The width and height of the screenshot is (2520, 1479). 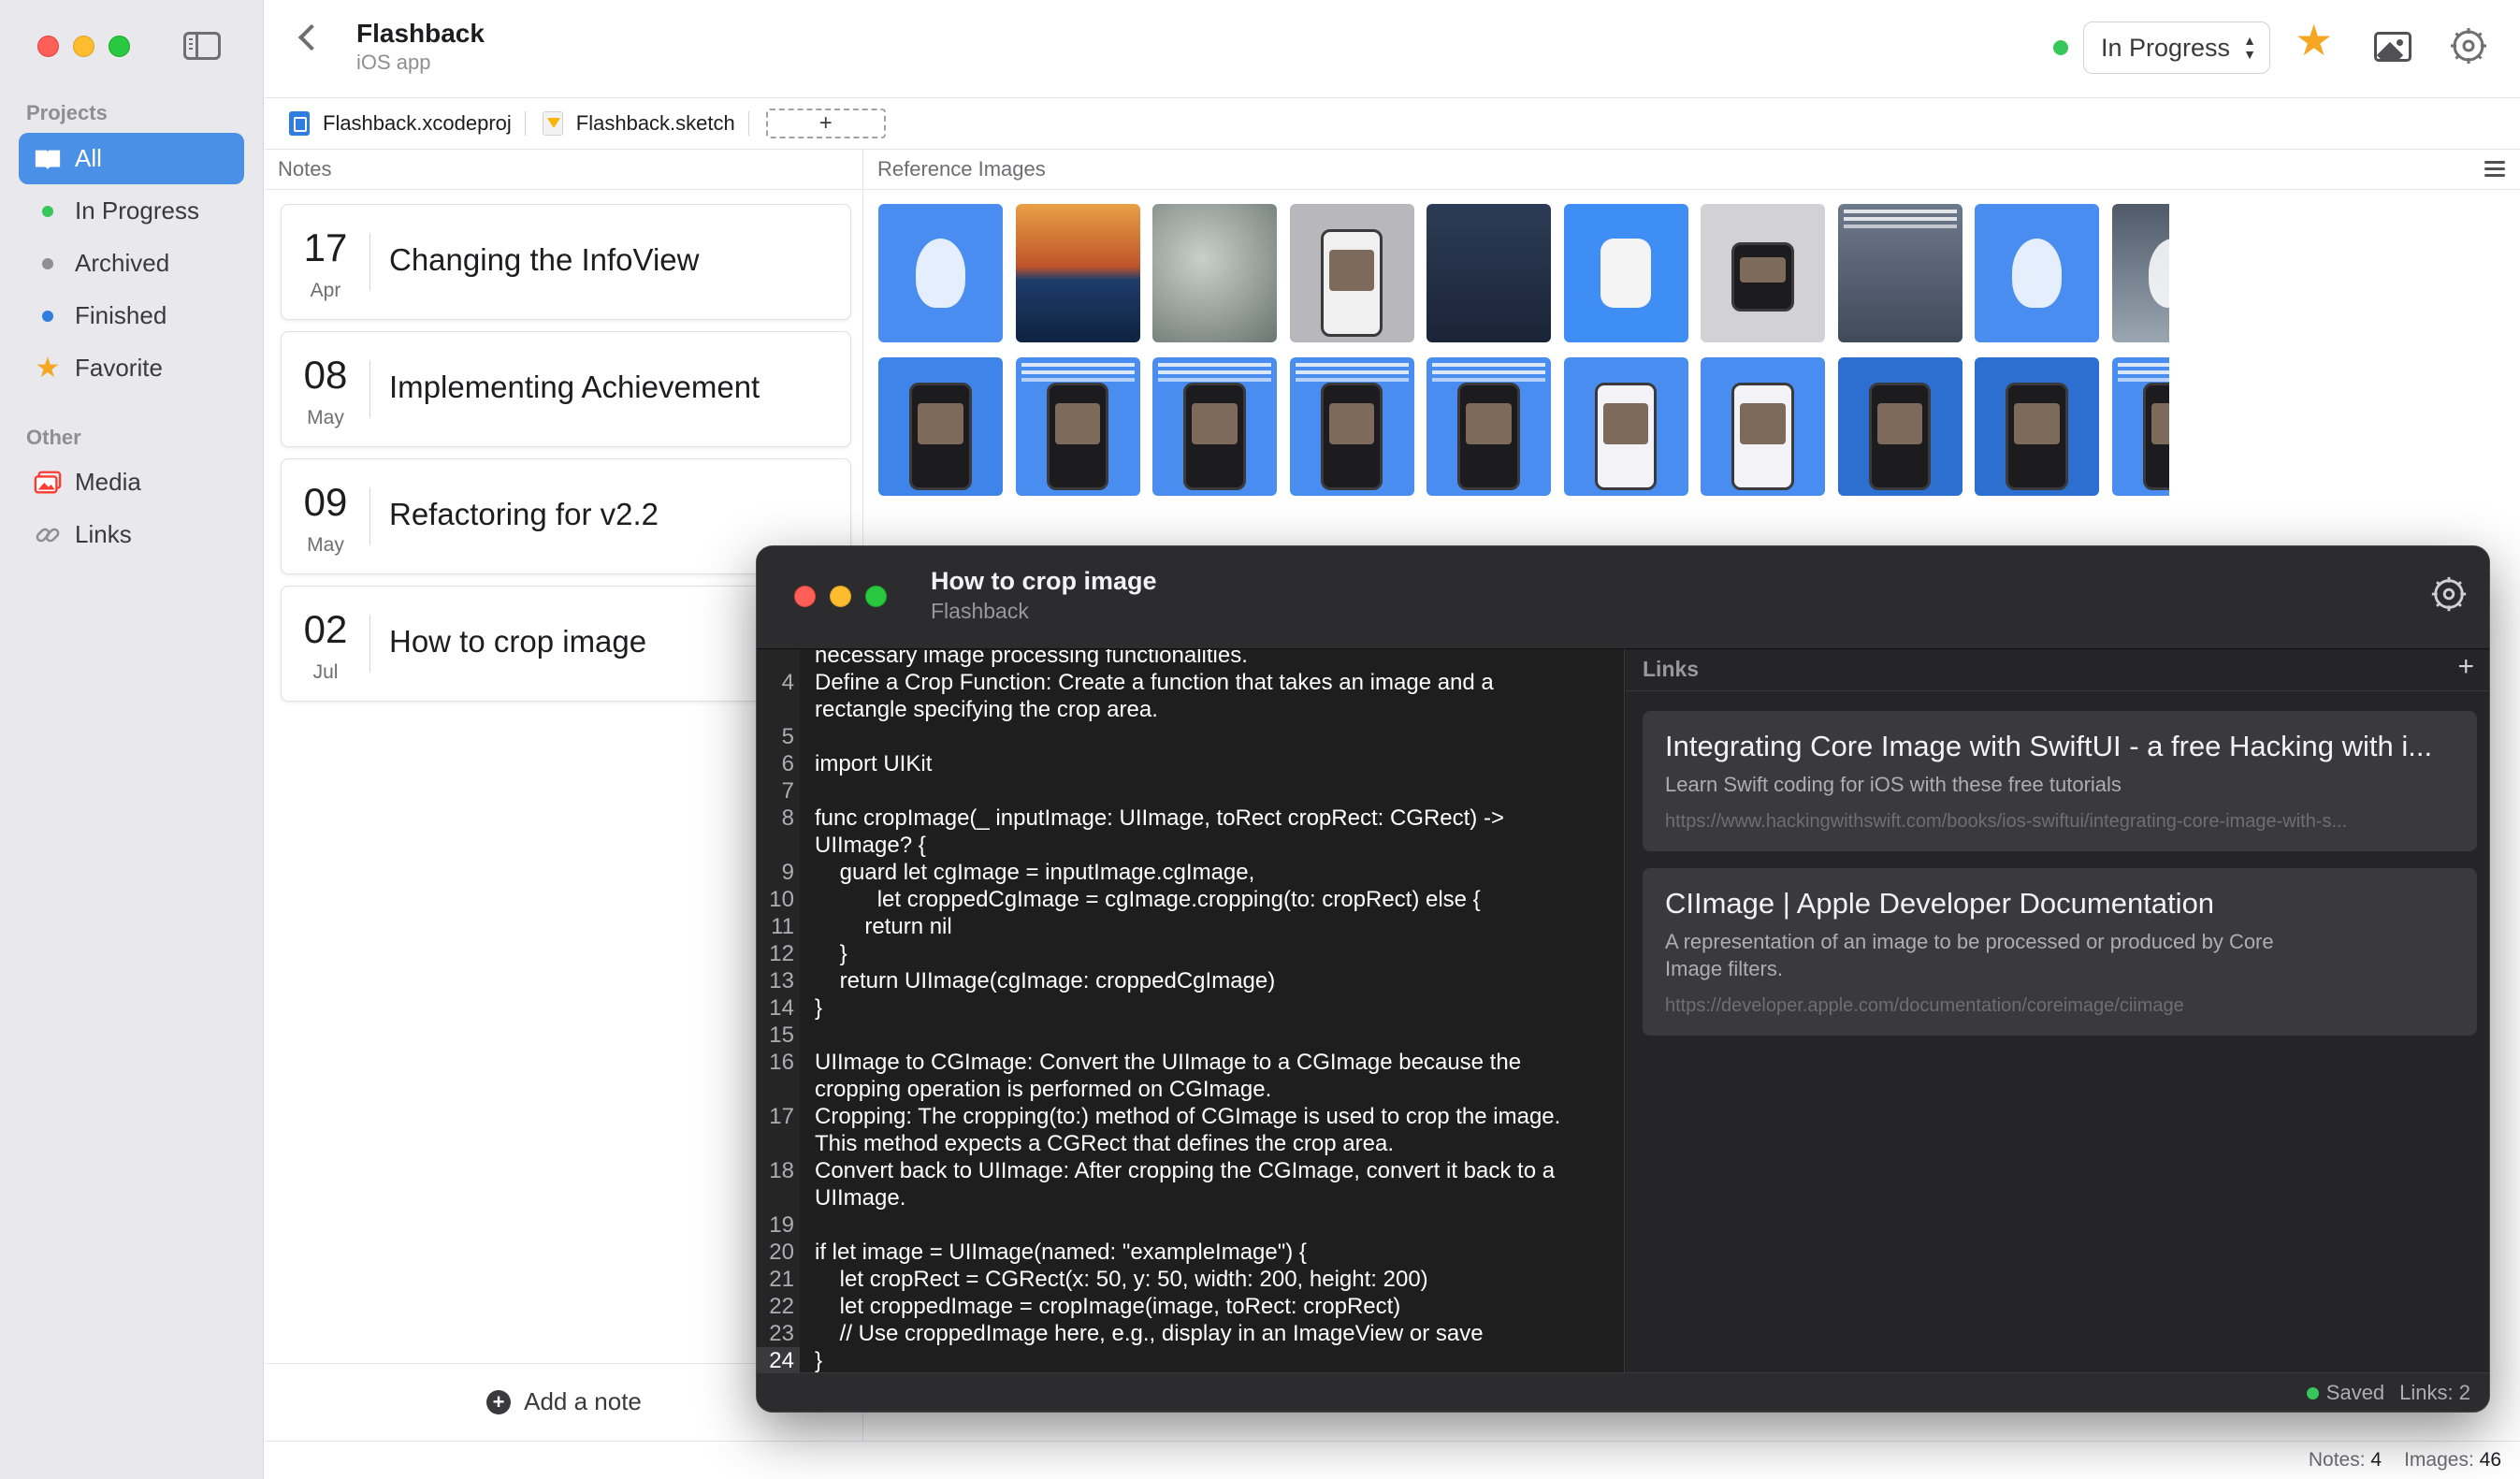 What do you see at coordinates (131, 315) in the screenshot?
I see `sidebar-item-finished: Finished` at bounding box center [131, 315].